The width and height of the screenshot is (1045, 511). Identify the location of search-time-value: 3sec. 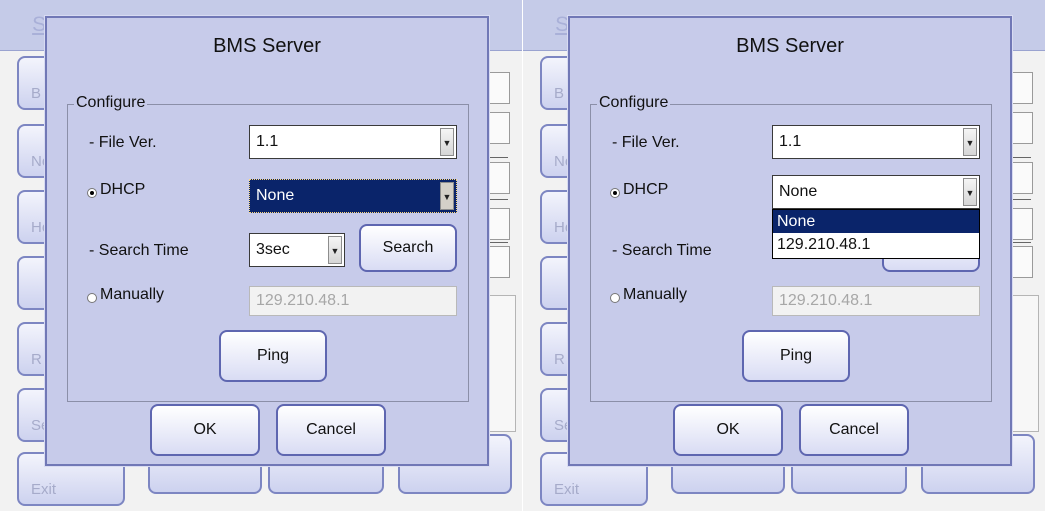
(273, 249).